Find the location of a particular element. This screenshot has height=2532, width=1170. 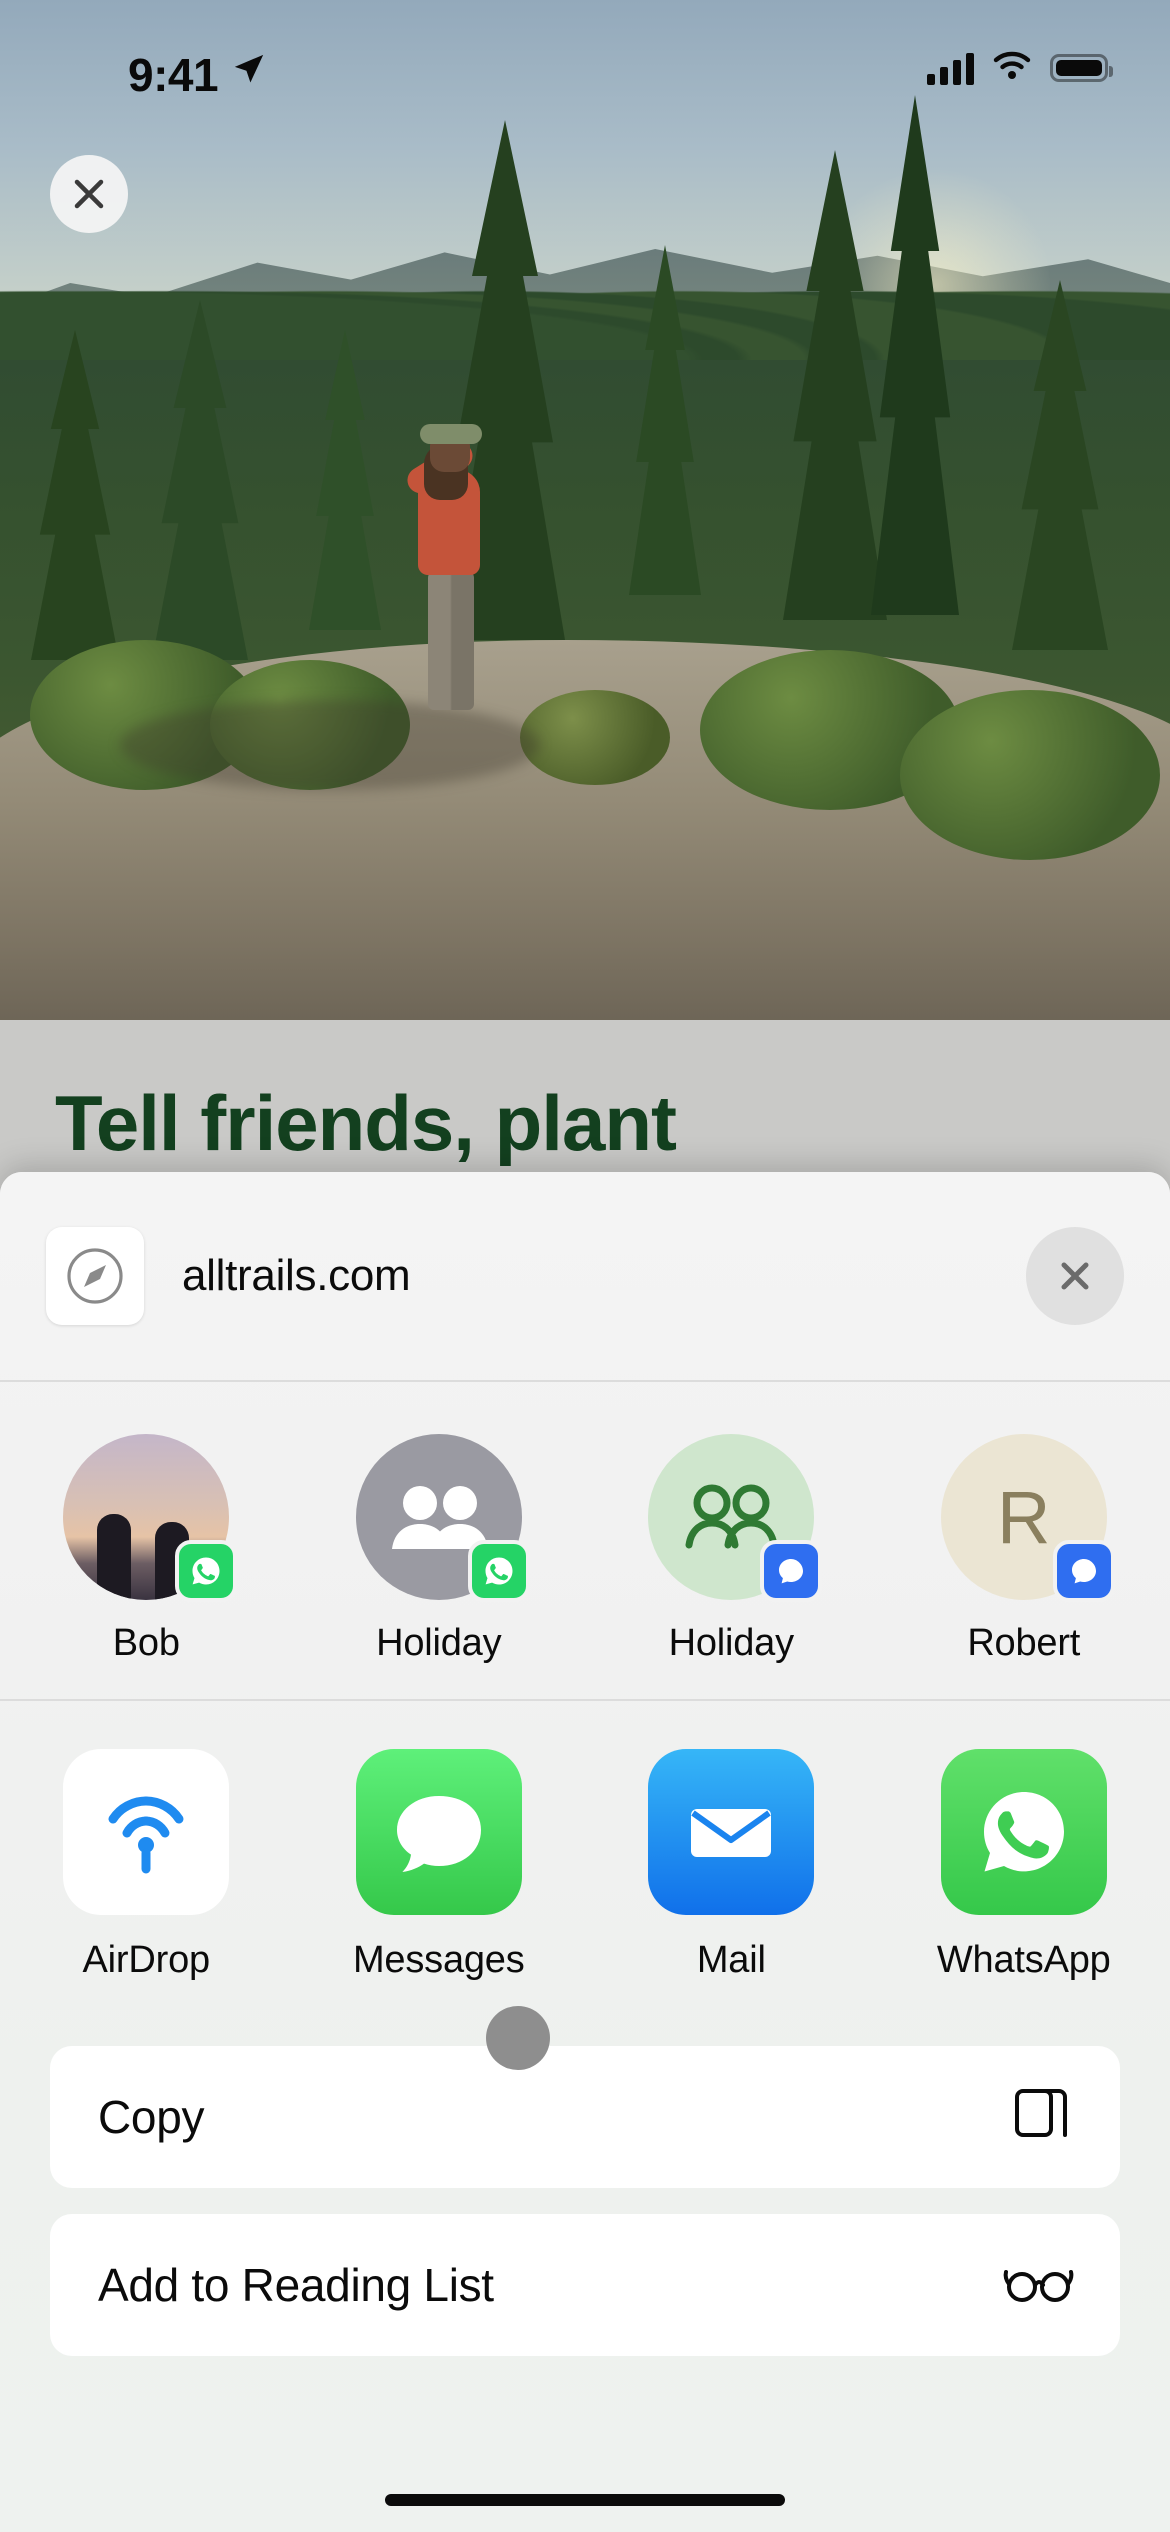

share-app-messages: Messages is located at coordinates (439, 1865).